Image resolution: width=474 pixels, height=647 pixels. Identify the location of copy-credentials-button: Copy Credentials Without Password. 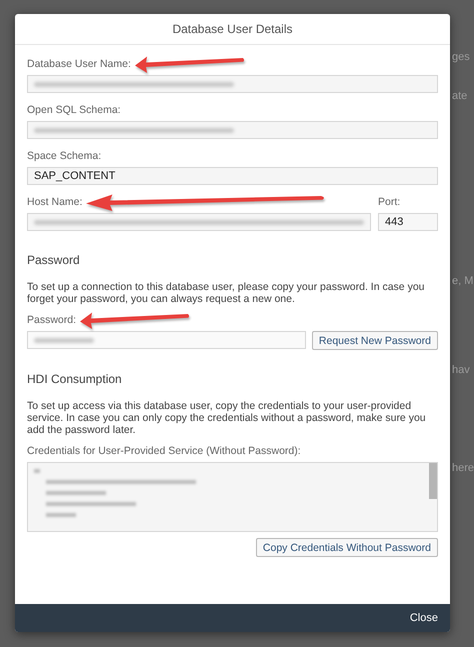
(347, 547).